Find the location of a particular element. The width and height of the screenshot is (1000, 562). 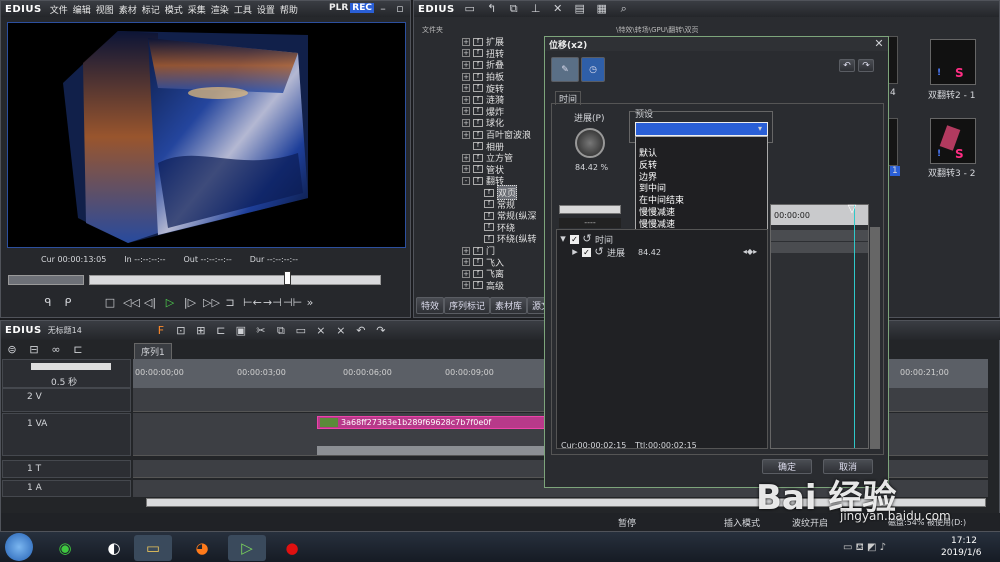

zoom-slider is located at coordinates (71, 366).